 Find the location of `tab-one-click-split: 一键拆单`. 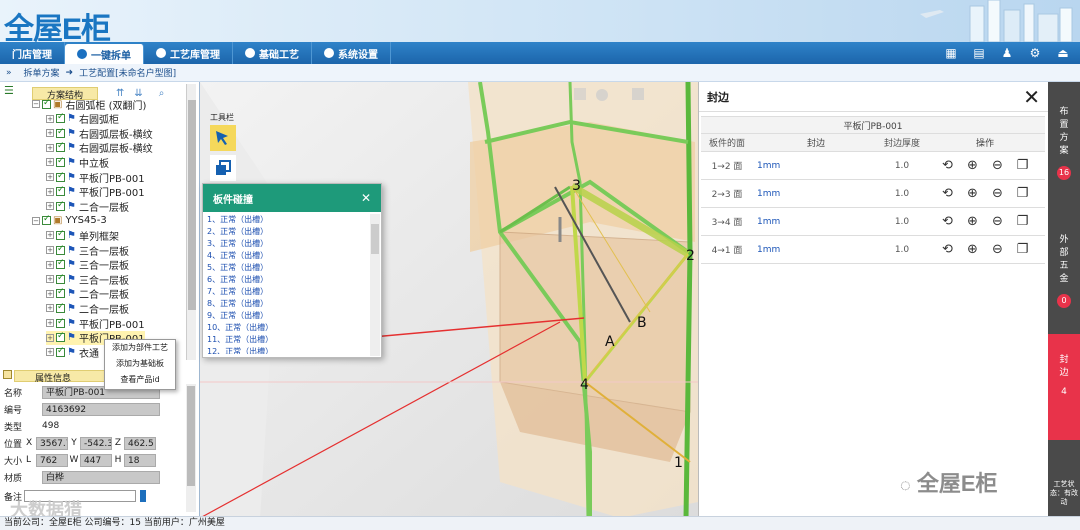

tab-one-click-split: 一键拆单 is located at coordinates (104, 54).